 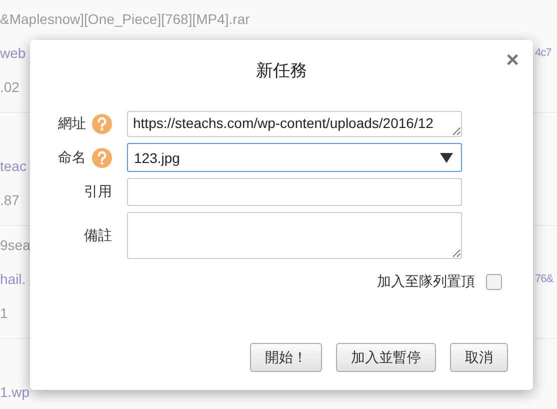 I want to click on field-label: 網址, so click(x=72, y=124).